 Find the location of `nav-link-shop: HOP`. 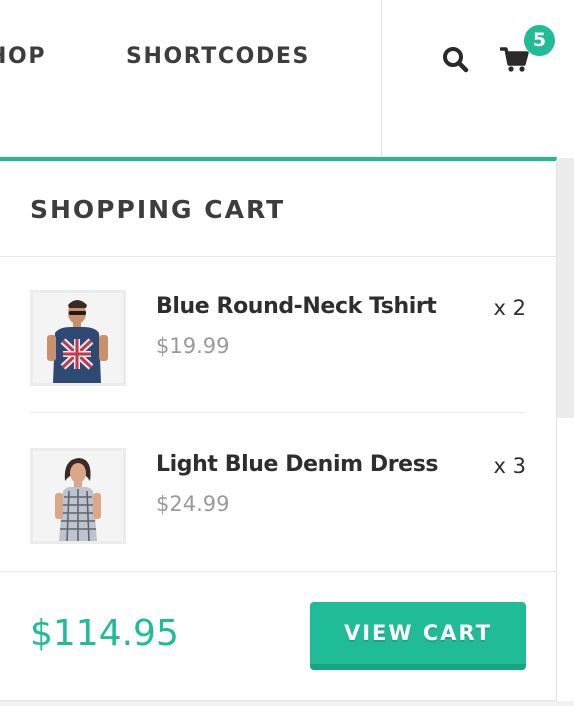

nav-link-shop: HOP is located at coordinates (23, 57).